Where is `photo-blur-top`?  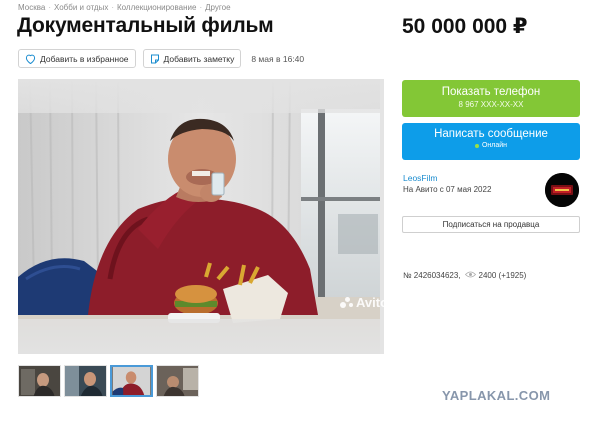 photo-blur-top is located at coordinates (201, 96).